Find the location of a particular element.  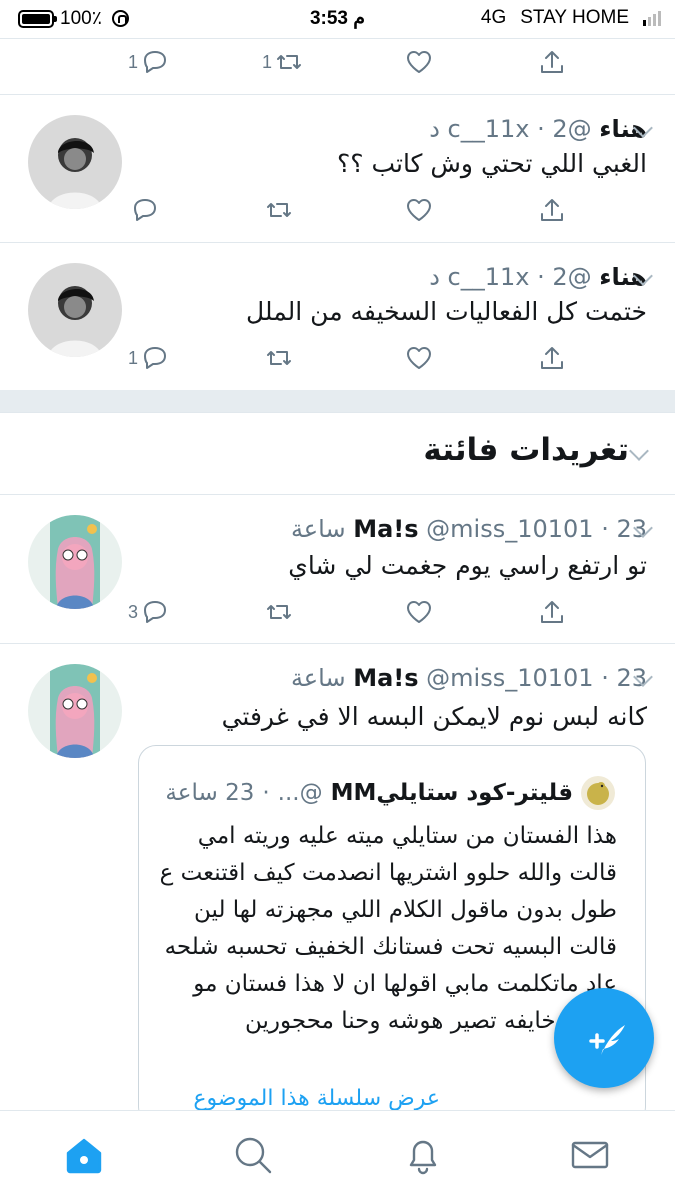

quoted-tweet-header: قليتر-كود ستايليMM @... · 23 ساعة is located at coordinates (390, 793).